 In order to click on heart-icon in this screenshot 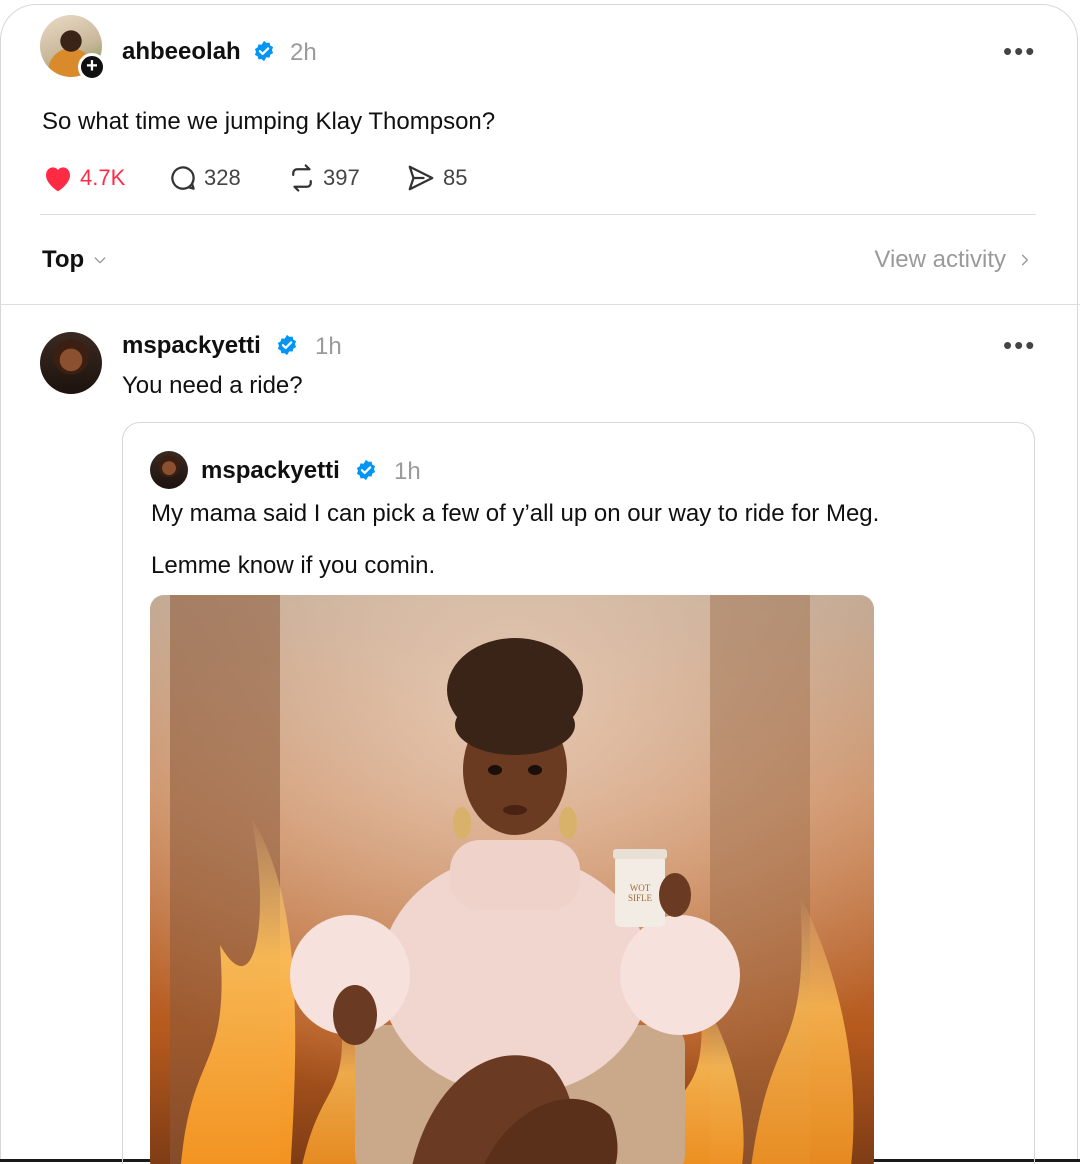, I will do `click(58, 179)`.